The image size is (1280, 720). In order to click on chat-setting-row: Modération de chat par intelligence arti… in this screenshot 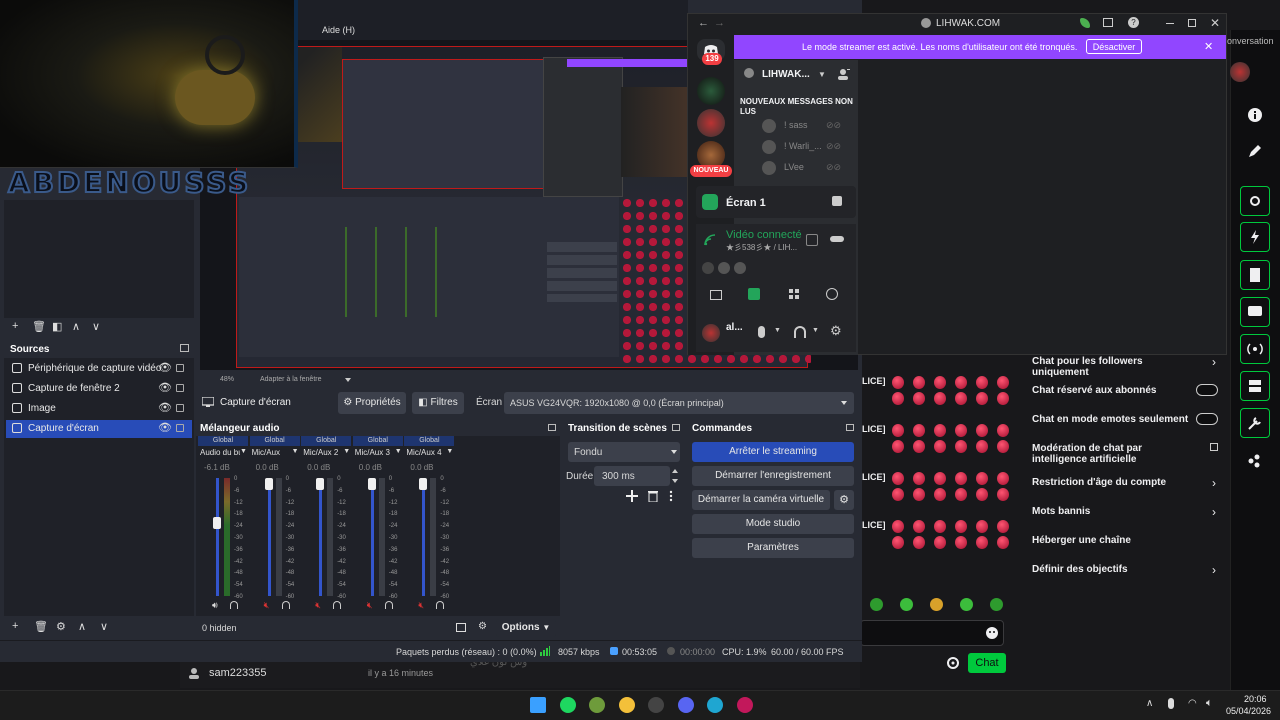, I will do `click(1127, 455)`.